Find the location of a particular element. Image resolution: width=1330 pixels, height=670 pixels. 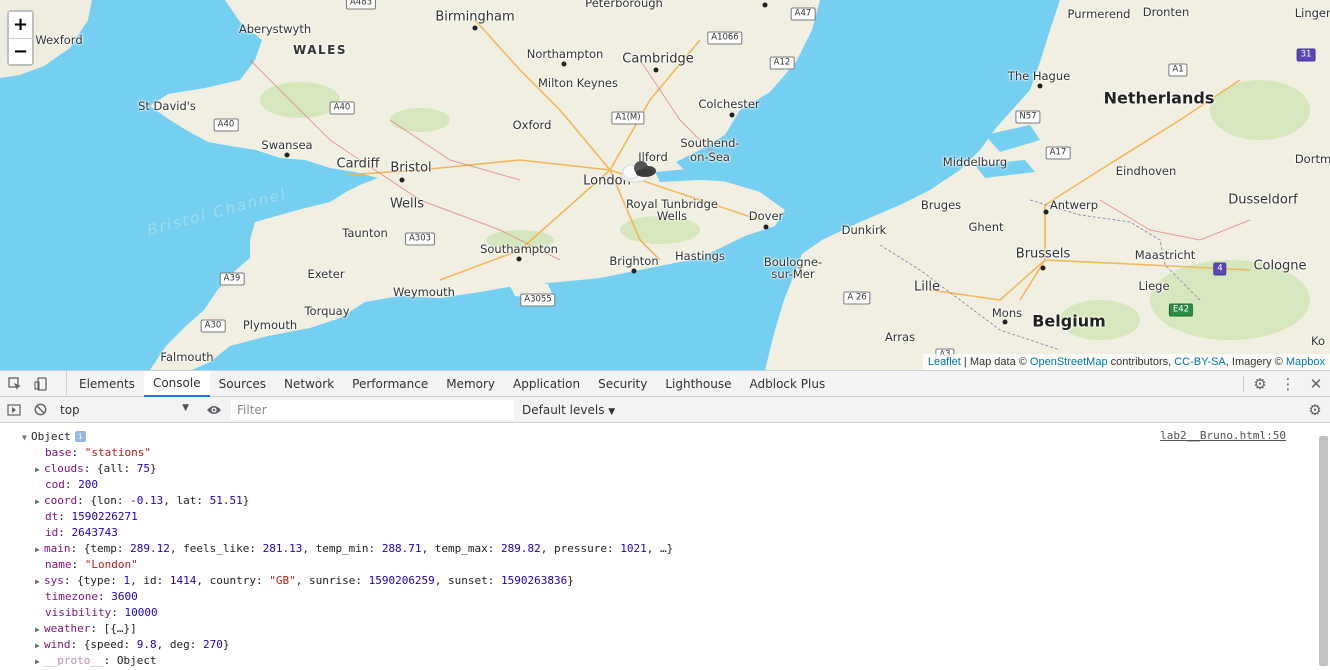

prop-row: ▶ clouds: {all: 75} is located at coordinates (96, 469).